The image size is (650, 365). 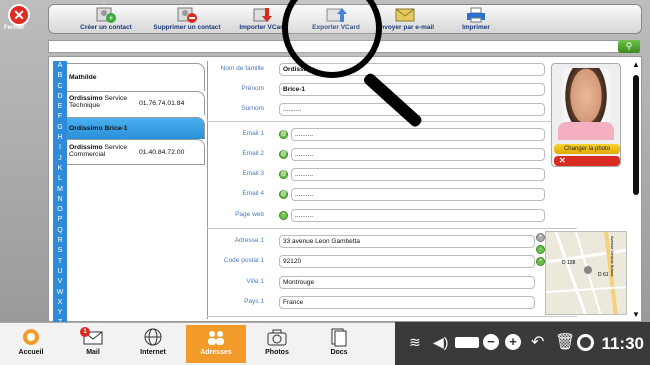 What do you see at coordinates (415, 342) in the screenshot?
I see `wifi-icon: ≋` at bounding box center [415, 342].